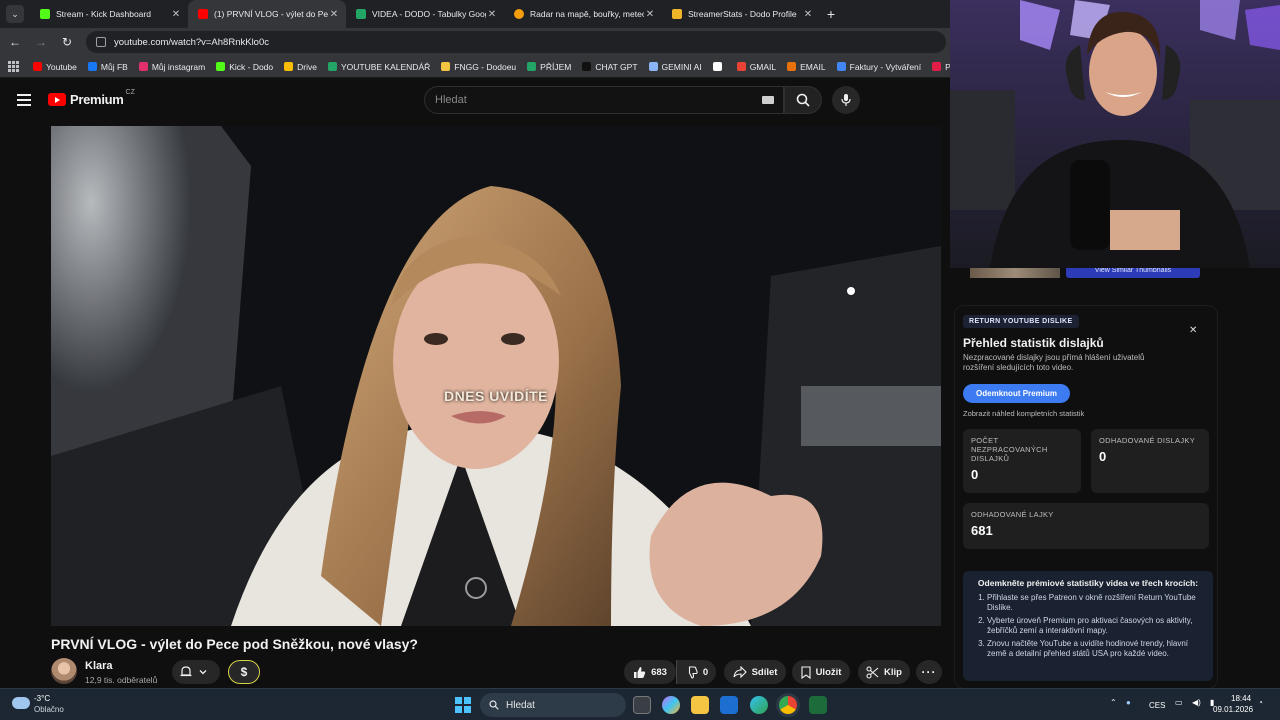 The height and width of the screenshot is (720, 1280). Describe the element at coordinates (21, 703) in the screenshot. I see `cloud-icon` at that location.